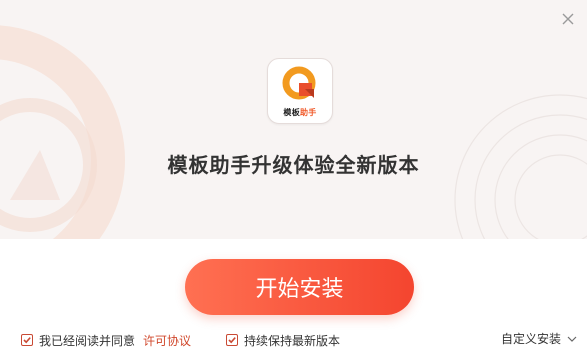  I want to click on keep-latest-checkbox, so click(232, 340).